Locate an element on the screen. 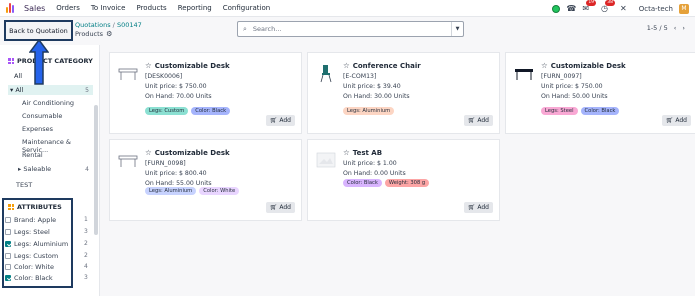 Image resolution: width=695 pixels, height=296 pixels. user-avatar: M is located at coordinates (684, 8).